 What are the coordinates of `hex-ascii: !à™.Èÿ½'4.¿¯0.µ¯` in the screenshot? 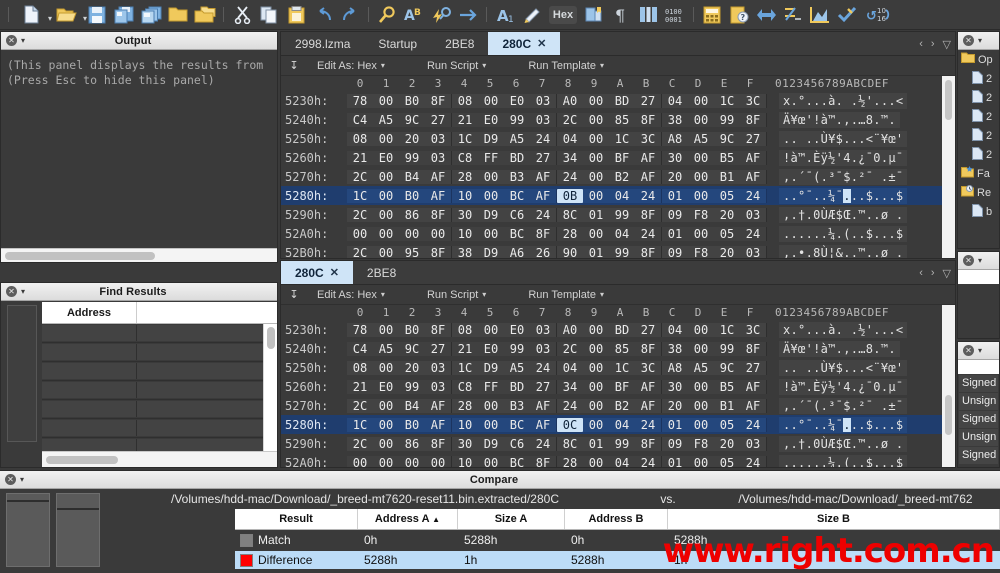 It's located at (843, 157).